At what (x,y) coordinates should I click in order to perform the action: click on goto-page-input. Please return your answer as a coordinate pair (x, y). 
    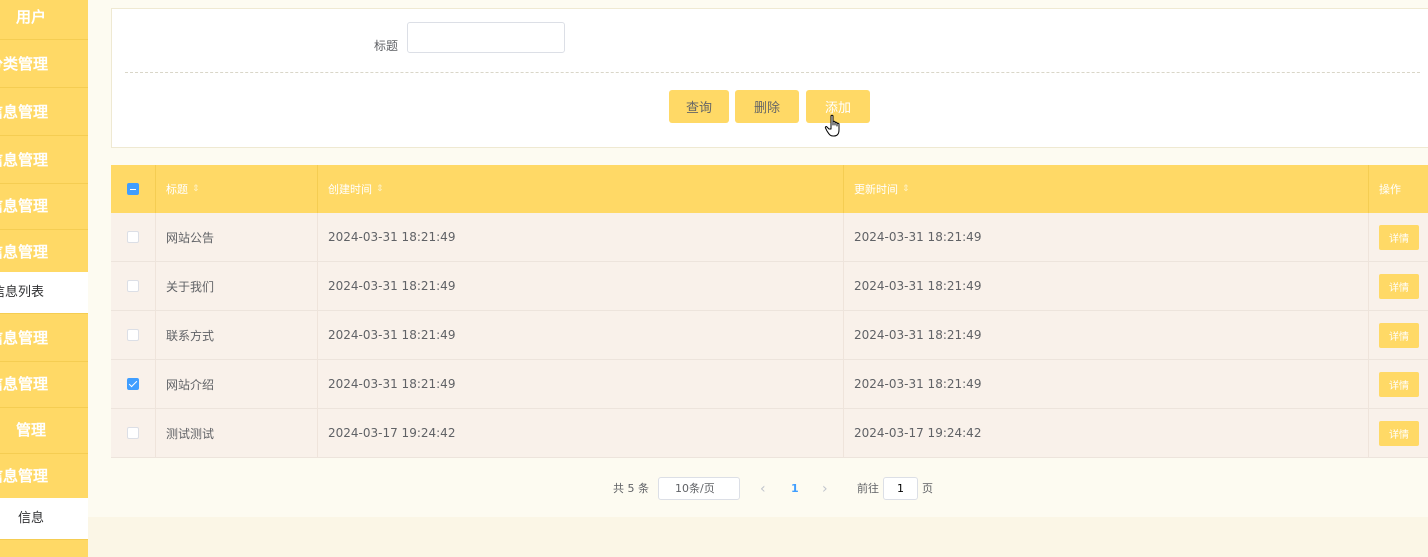
    Looking at the image, I should click on (900, 488).